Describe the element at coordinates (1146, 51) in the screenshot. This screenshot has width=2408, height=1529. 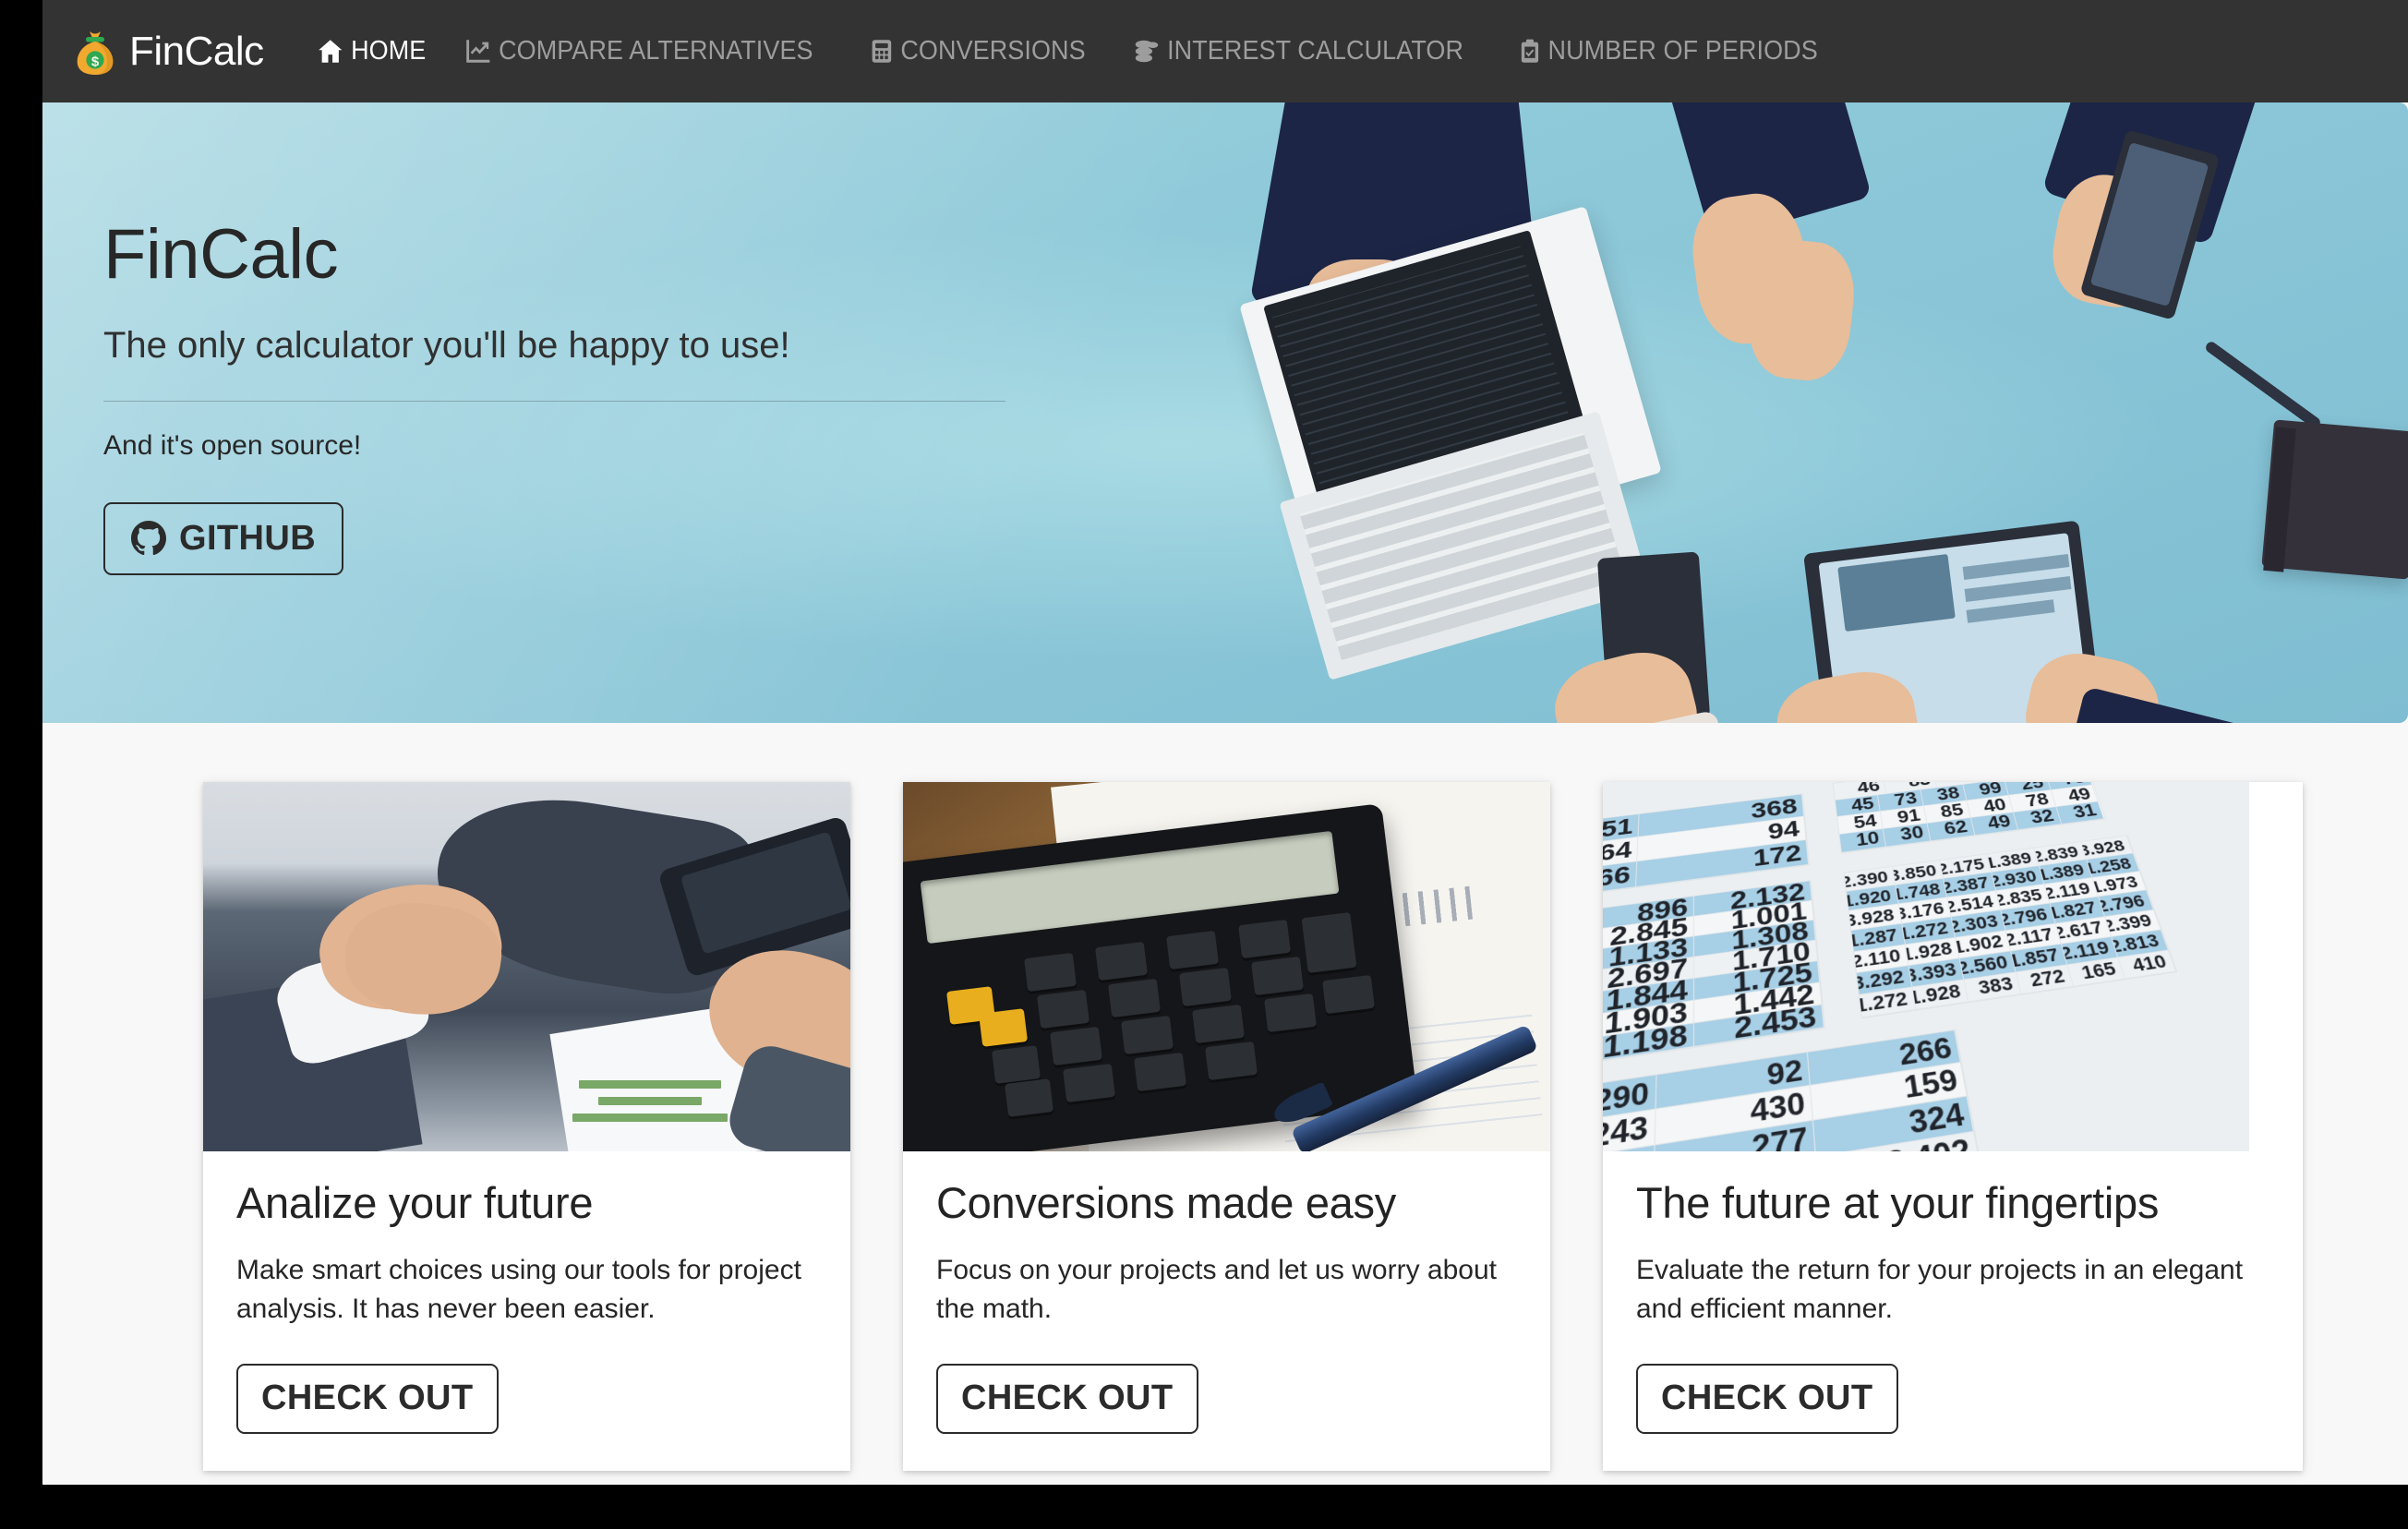
I see `coins-icon` at that location.